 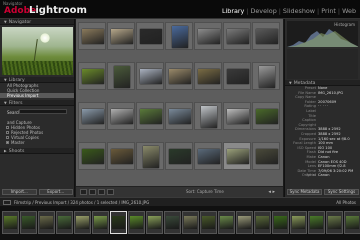 I want to click on metadata-value: Canon, so click(x=339, y=175).